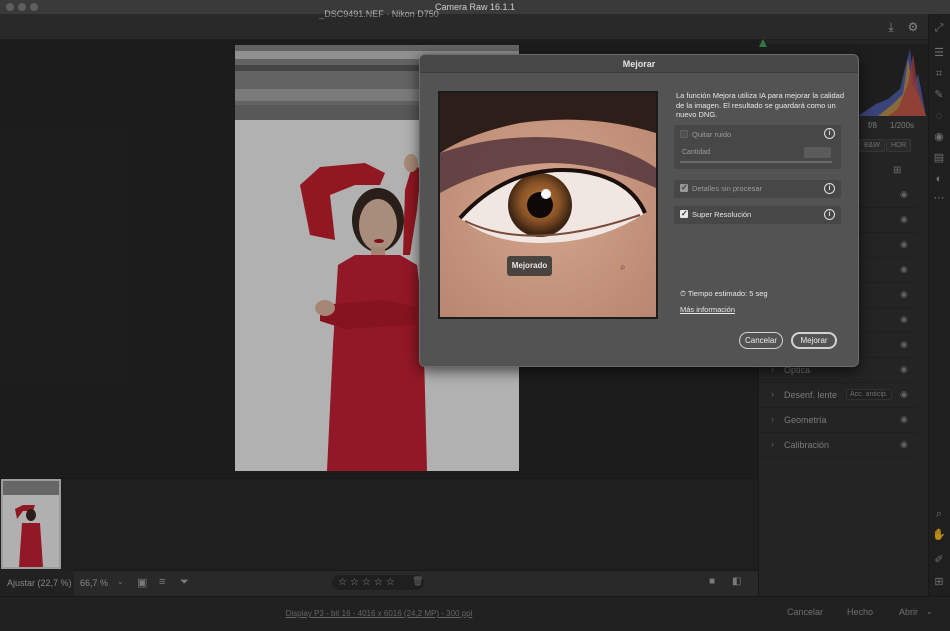 This screenshot has width=950, height=631. I want to click on estimated-time: ⏱ Tiempo estimado: 5 seg, so click(724, 294).